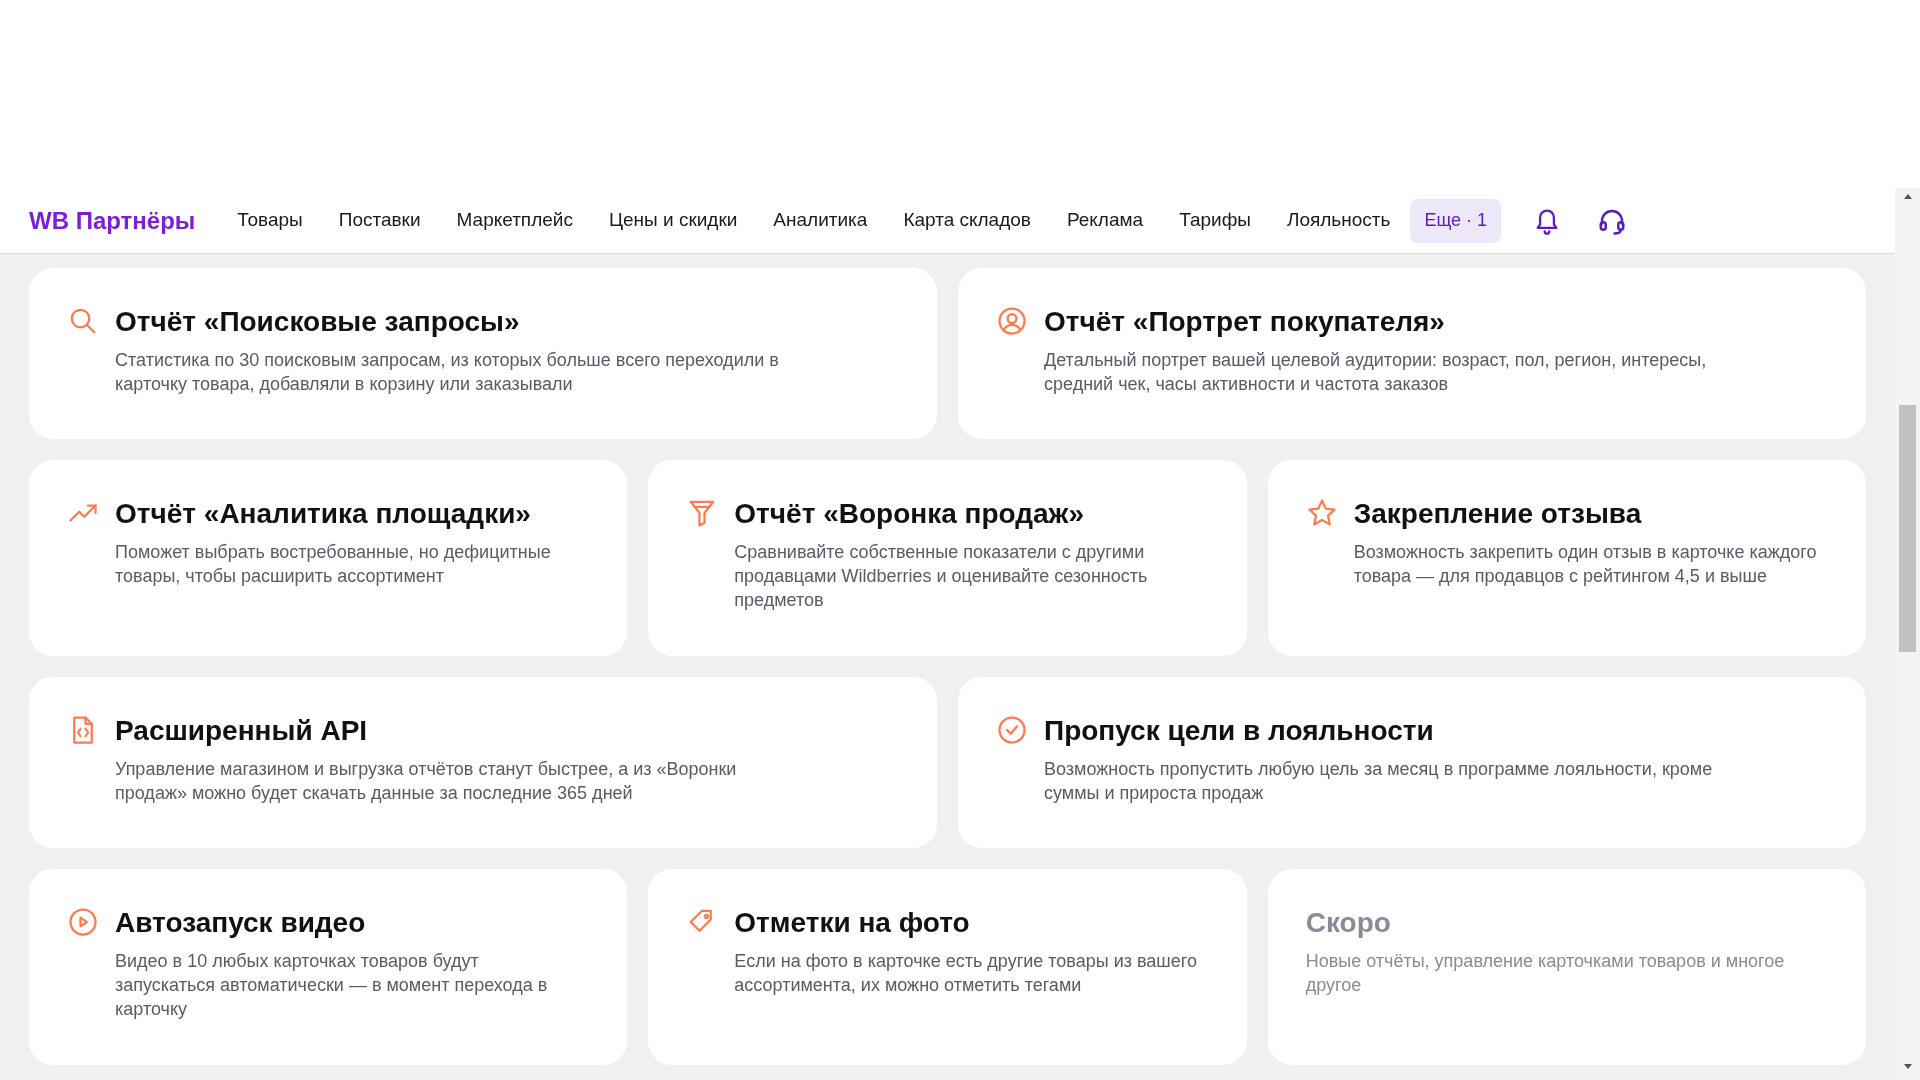 The width and height of the screenshot is (1920, 1080). What do you see at coordinates (1012, 730) in the screenshot?
I see `check-circle-icon` at bounding box center [1012, 730].